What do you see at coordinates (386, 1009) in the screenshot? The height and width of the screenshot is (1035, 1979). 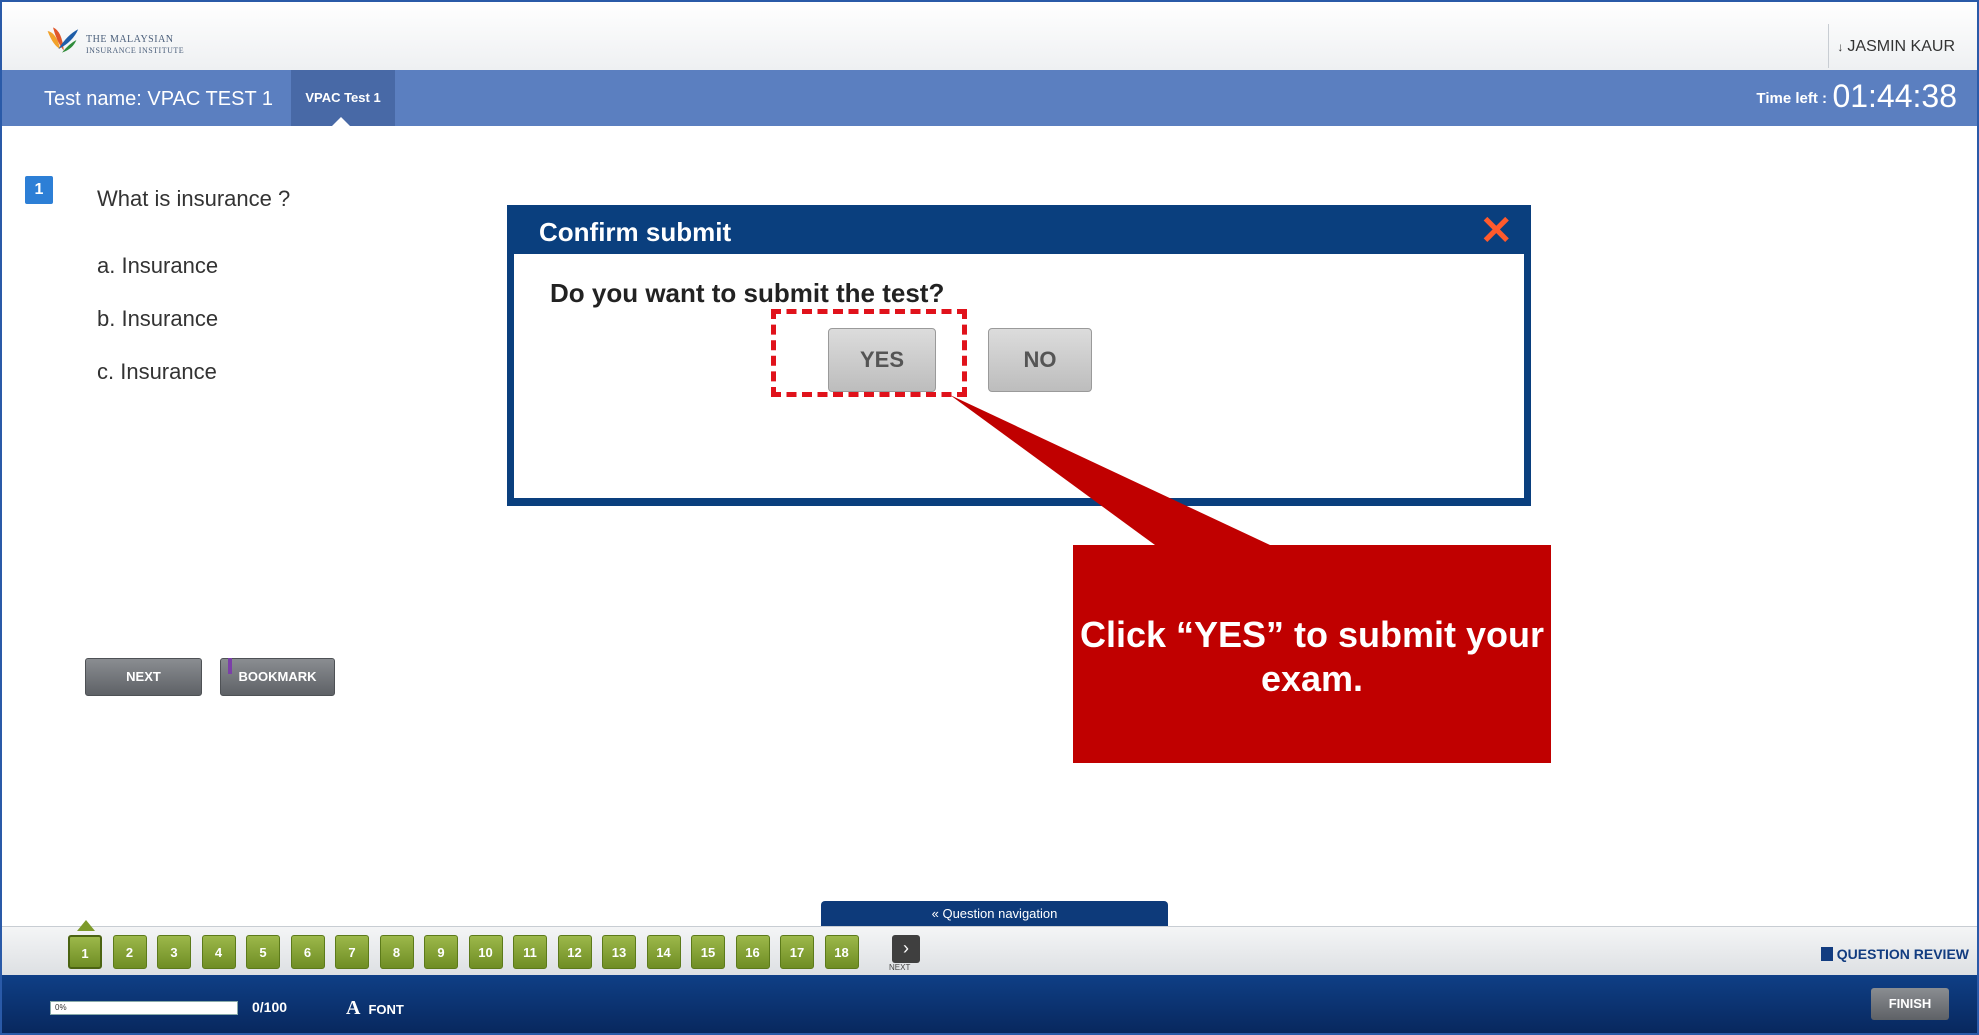 I see `font-label: FONT` at bounding box center [386, 1009].